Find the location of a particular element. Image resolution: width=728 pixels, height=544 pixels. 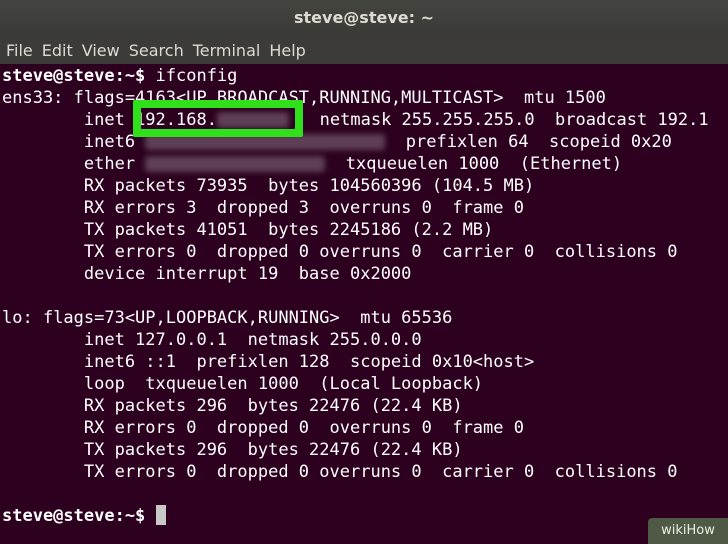

ether-label: ether is located at coordinates (74, 164).